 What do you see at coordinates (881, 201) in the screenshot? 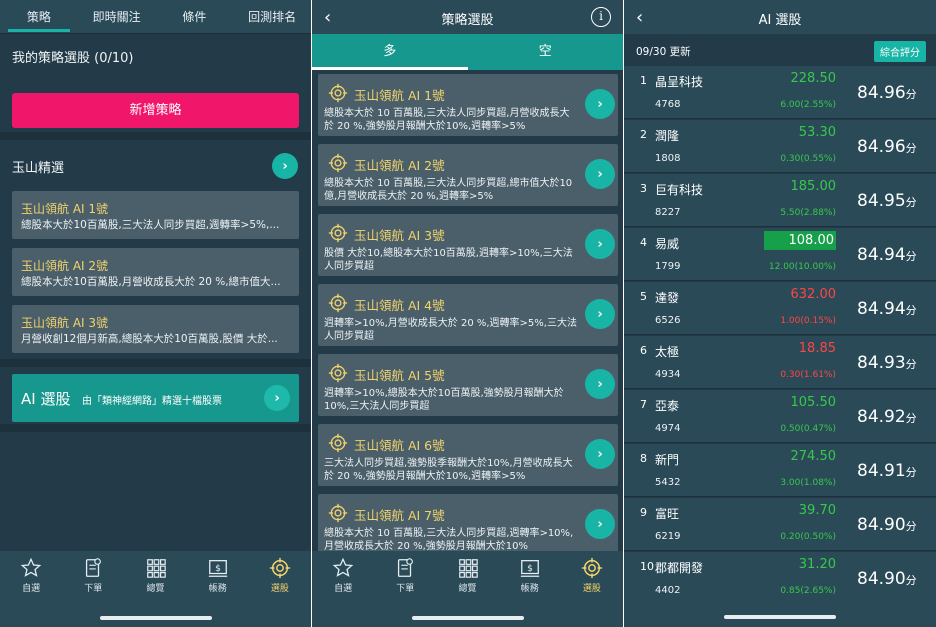
I see `score-value: 84.95` at bounding box center [881, 201].